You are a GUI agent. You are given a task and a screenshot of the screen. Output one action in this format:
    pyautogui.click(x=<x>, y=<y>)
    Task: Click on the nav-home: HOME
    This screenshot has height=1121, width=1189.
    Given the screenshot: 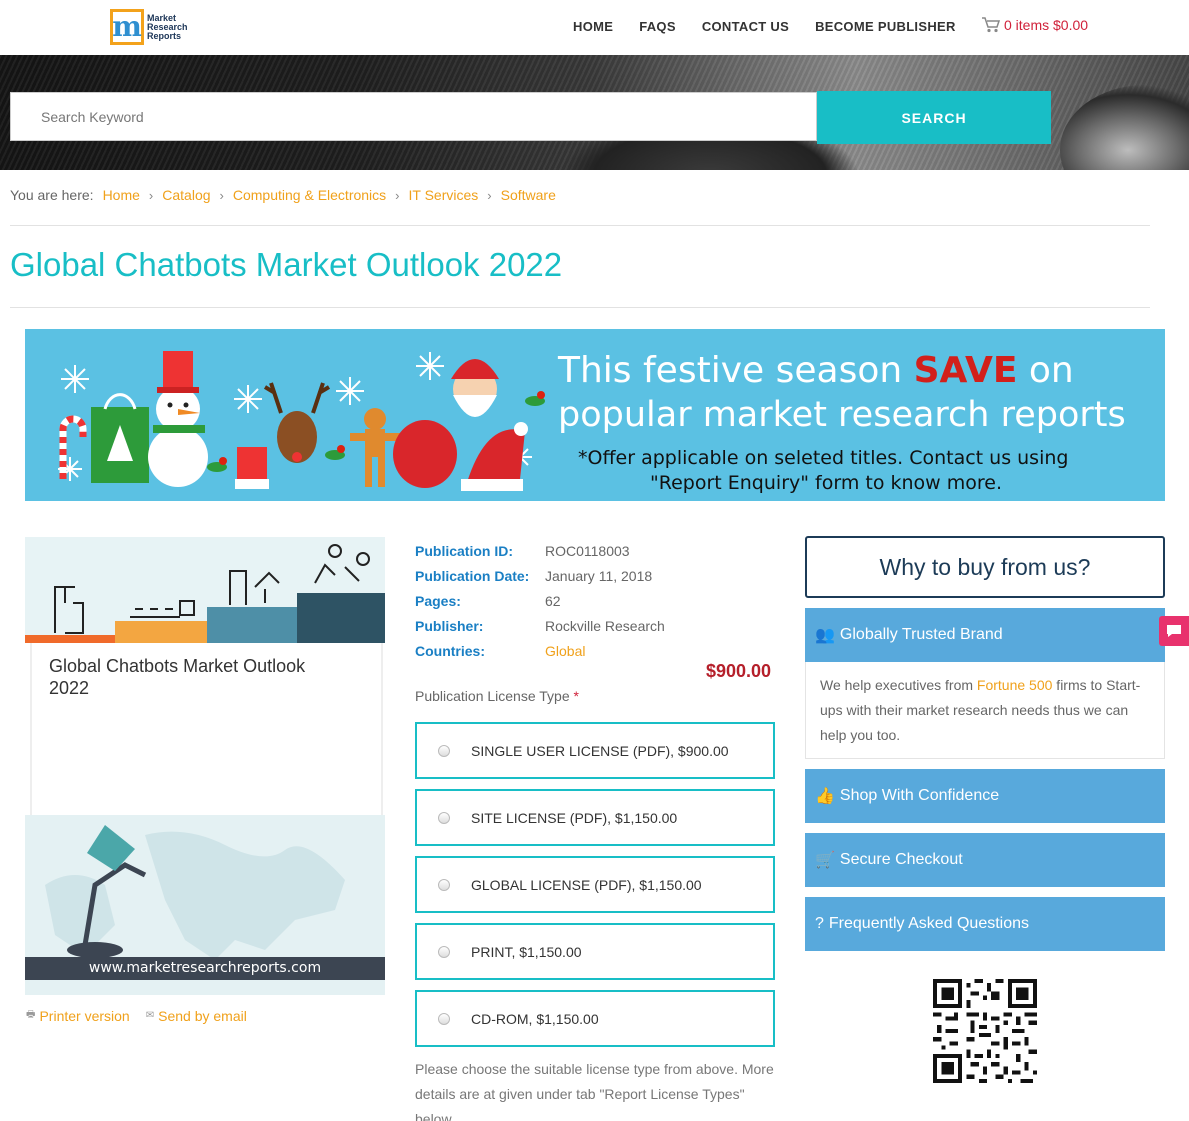 What is the action you would take?
    pyautogui.click(x=593, y=26)
    